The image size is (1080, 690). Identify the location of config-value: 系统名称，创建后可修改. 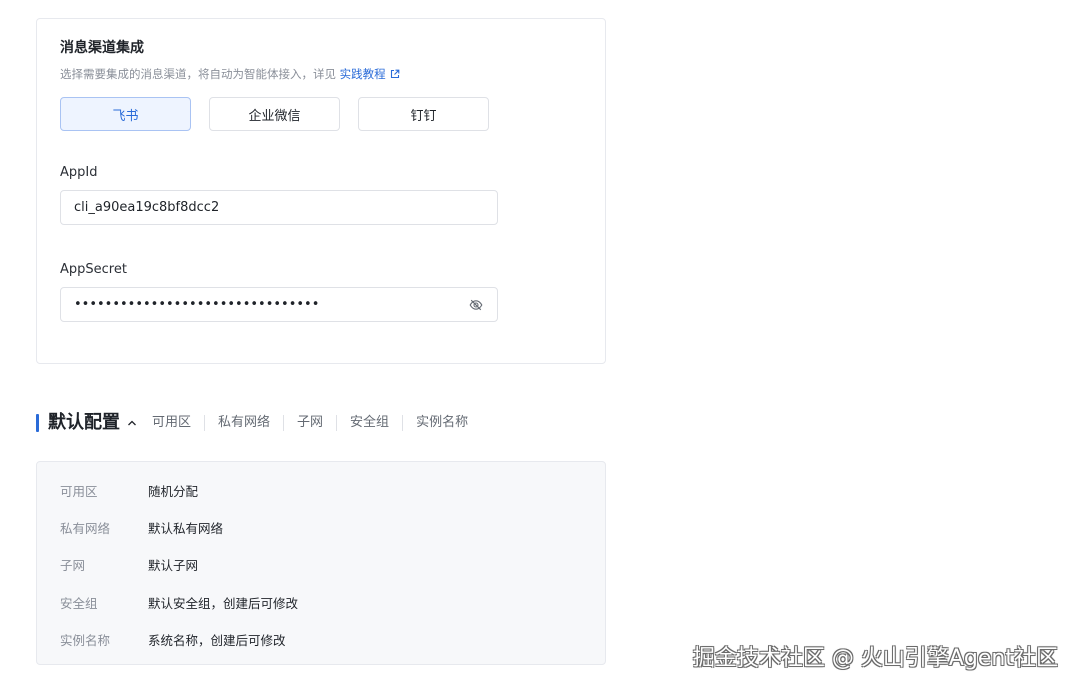
(217, 640).